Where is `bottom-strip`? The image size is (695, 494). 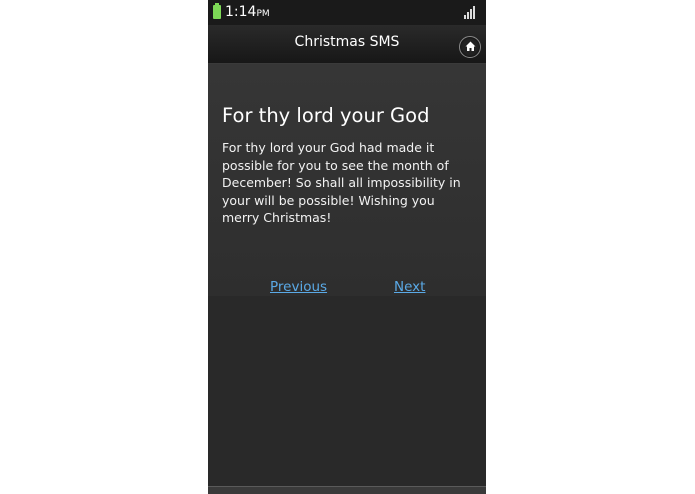
bottom-strip is located at coordinates (347, 490).